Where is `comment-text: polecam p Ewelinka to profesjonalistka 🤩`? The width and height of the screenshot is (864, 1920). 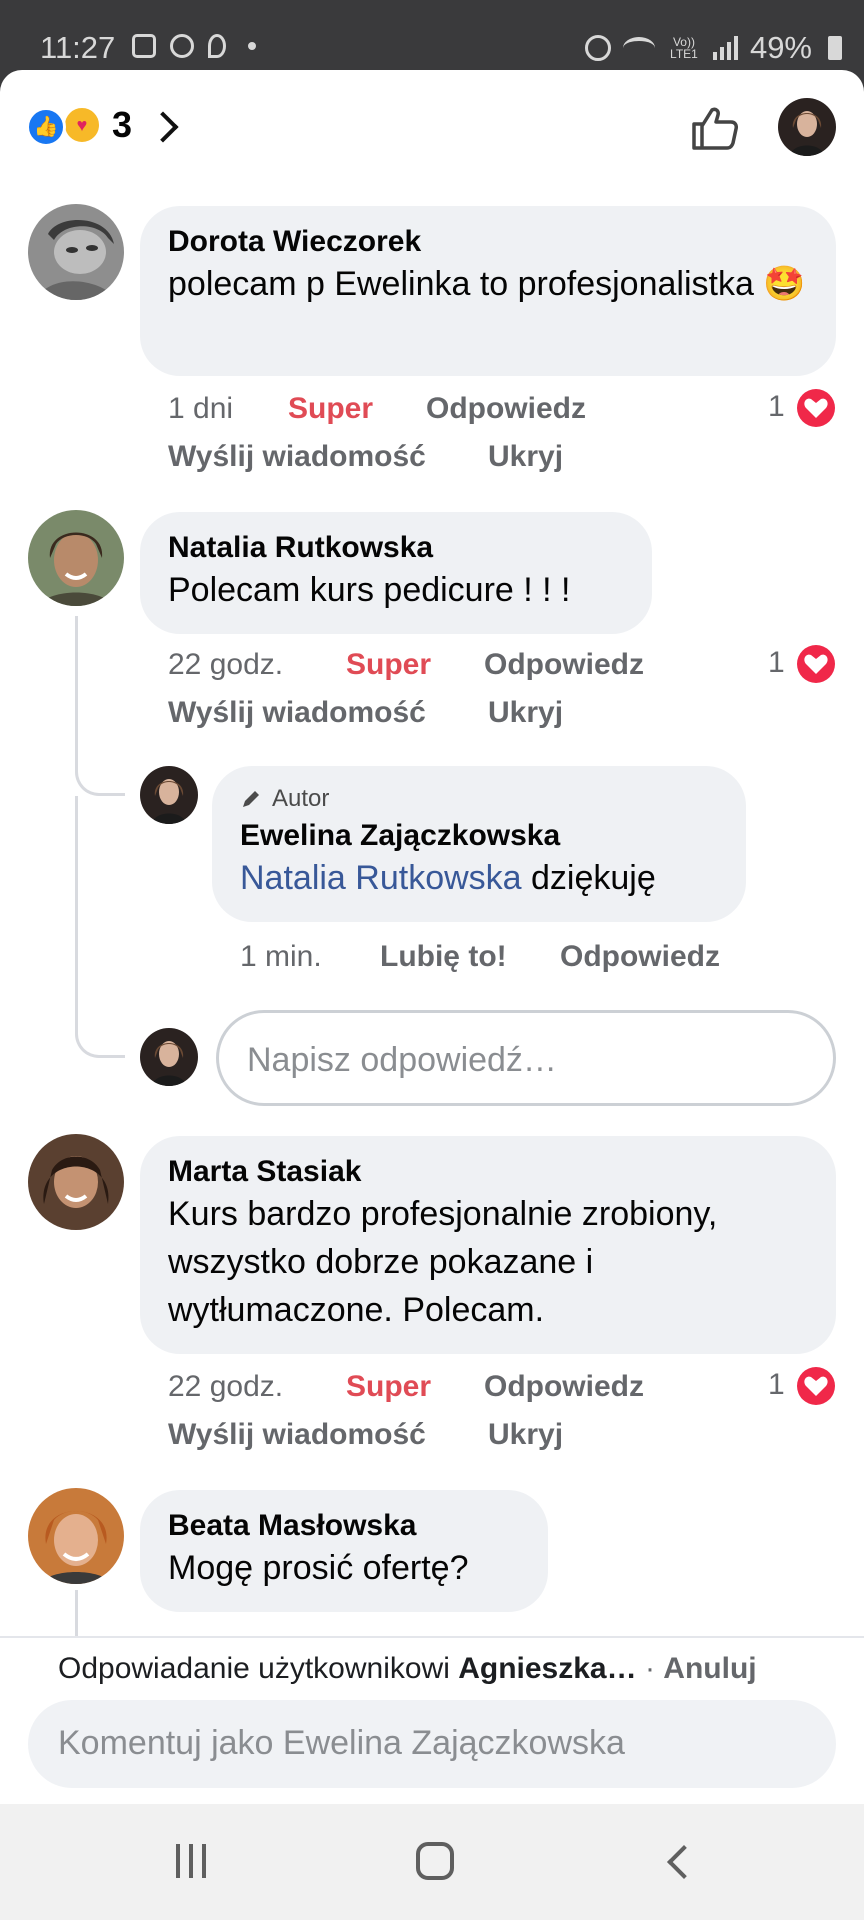 comment-text: polecam p Ewelinka to profesjonalistka 🤩 is located at coordinates (487, 284).